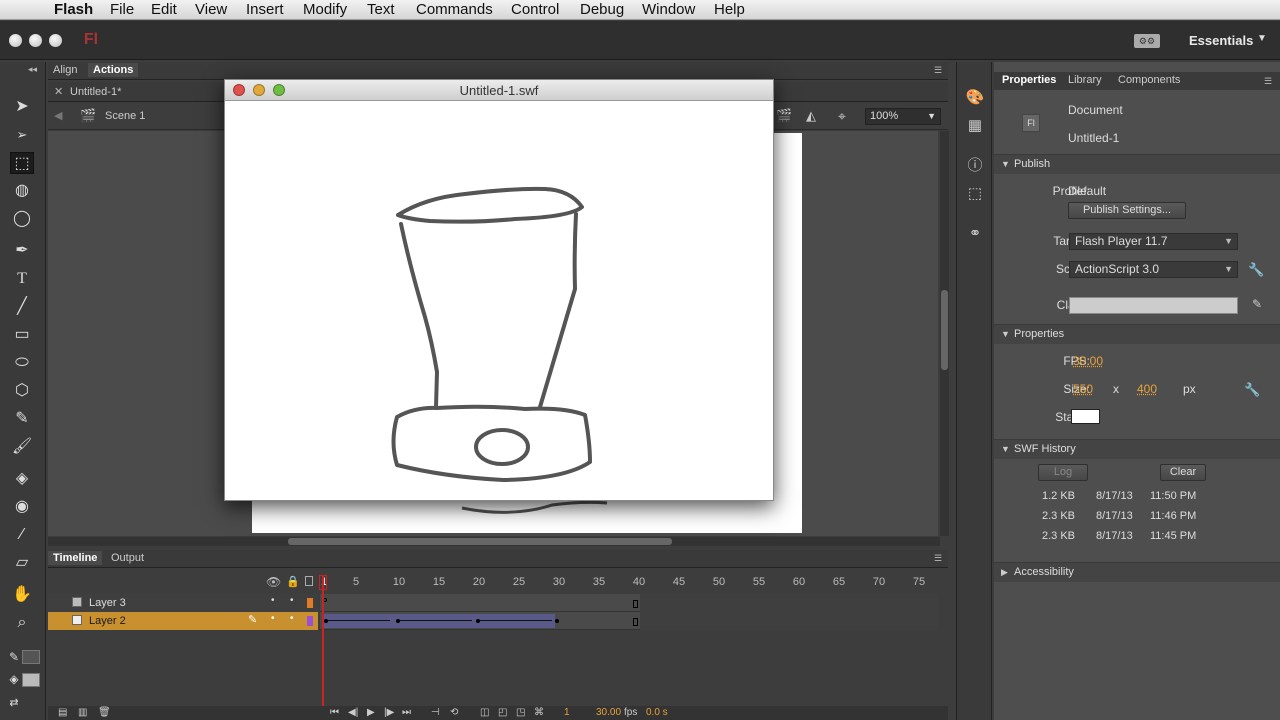  Describe the element at coordinates (975, 98) in the screenshot. I see `motion-presets-icon: 🎨` at that location.